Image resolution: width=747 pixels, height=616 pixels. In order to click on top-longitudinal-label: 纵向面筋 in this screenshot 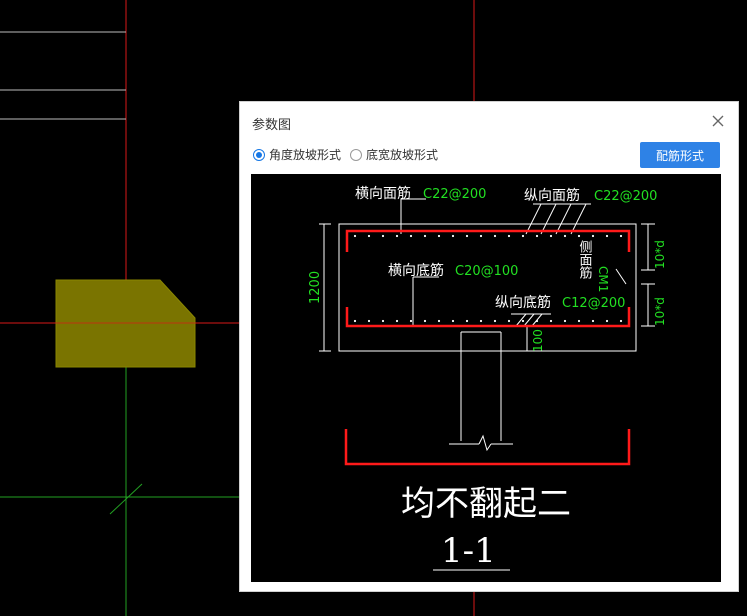, I will do `click(552, 195)`.